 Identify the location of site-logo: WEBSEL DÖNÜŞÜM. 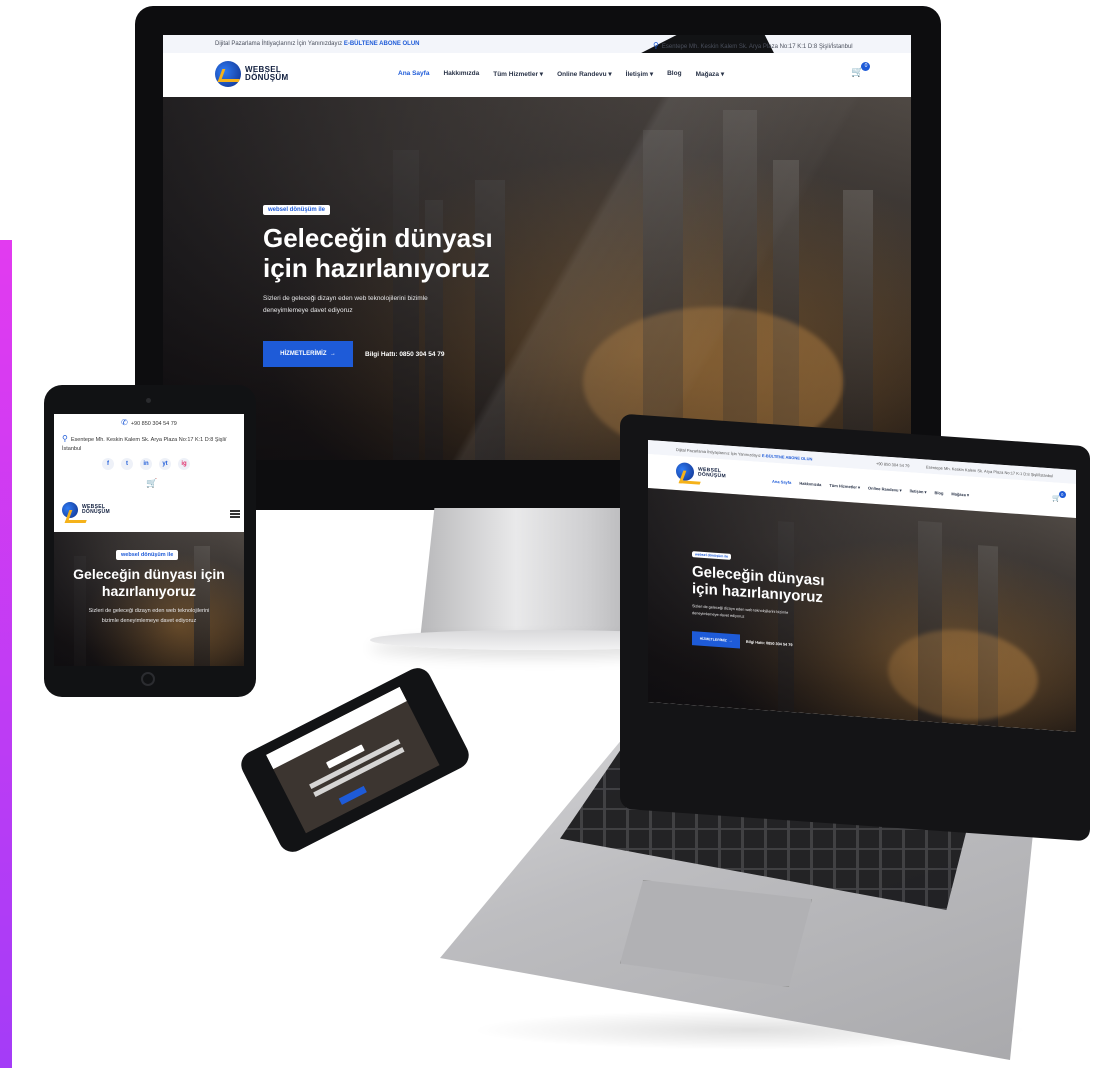
(251, 74).